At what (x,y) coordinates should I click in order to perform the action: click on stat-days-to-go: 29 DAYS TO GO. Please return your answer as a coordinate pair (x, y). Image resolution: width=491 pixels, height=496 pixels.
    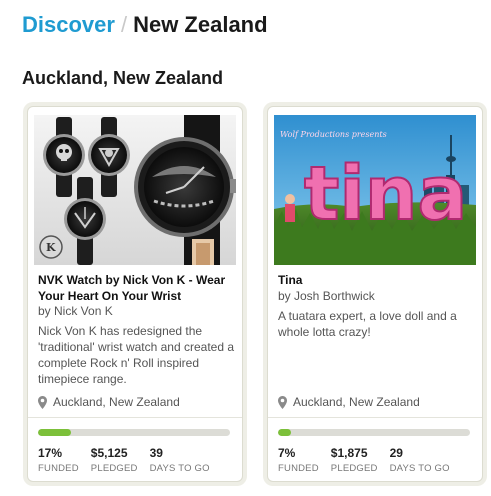
    Looking at the image, I should click on (420, 461).